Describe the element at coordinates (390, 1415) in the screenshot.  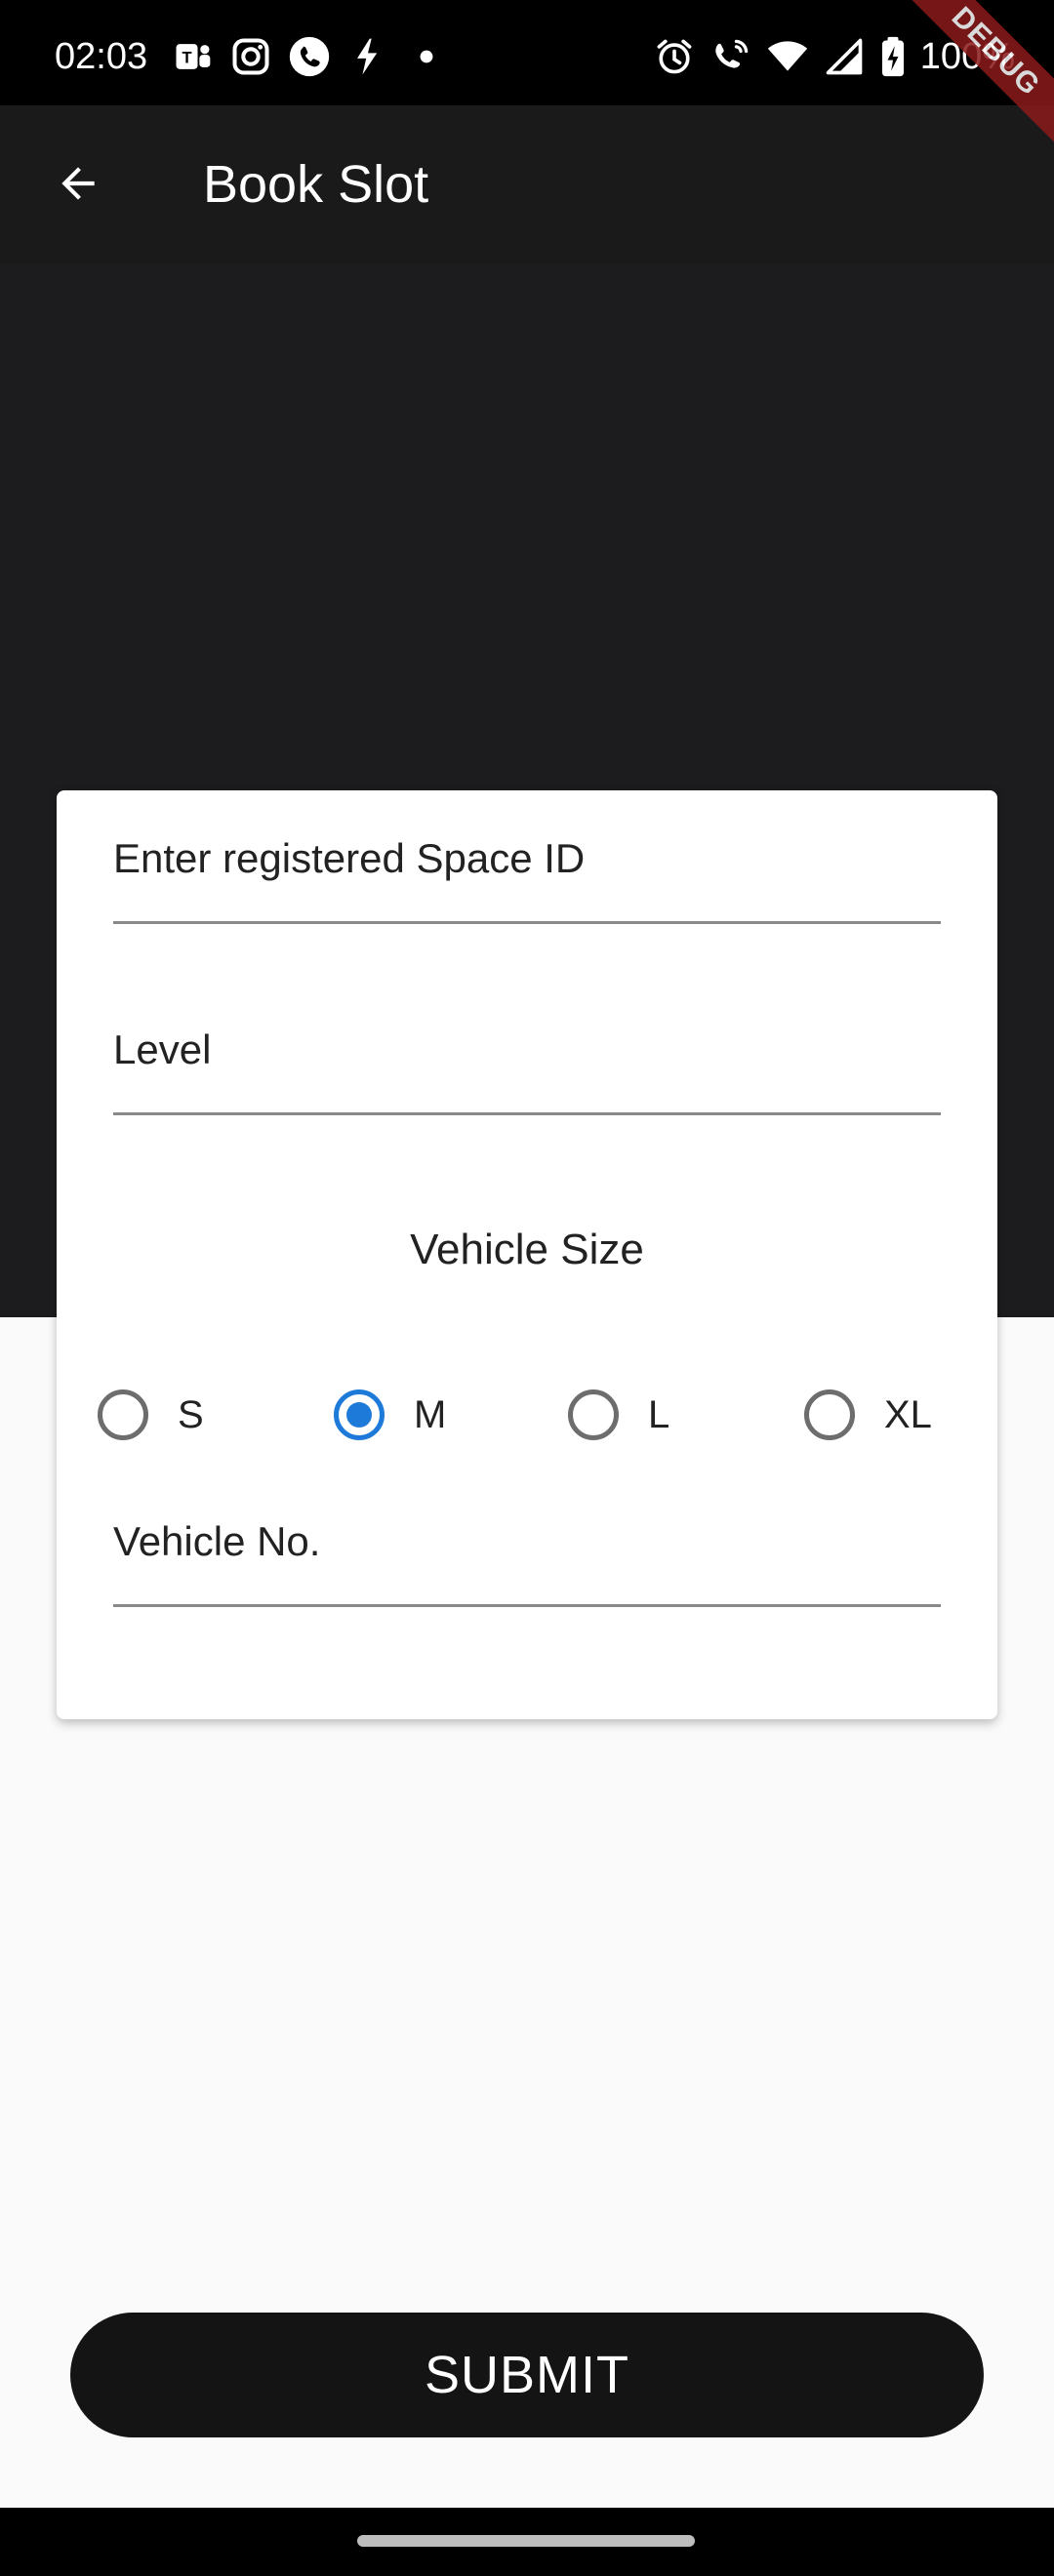
I see `radio-size-m: M` at that location.